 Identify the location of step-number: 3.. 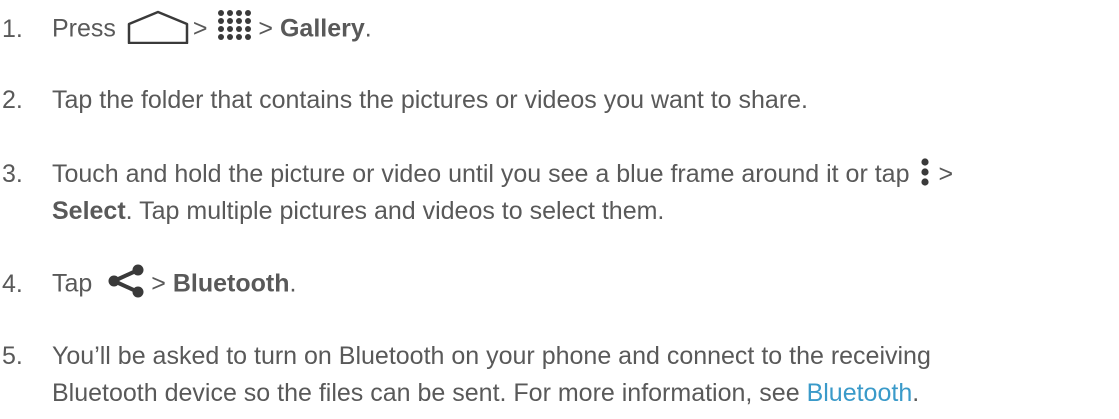
(12, 174).